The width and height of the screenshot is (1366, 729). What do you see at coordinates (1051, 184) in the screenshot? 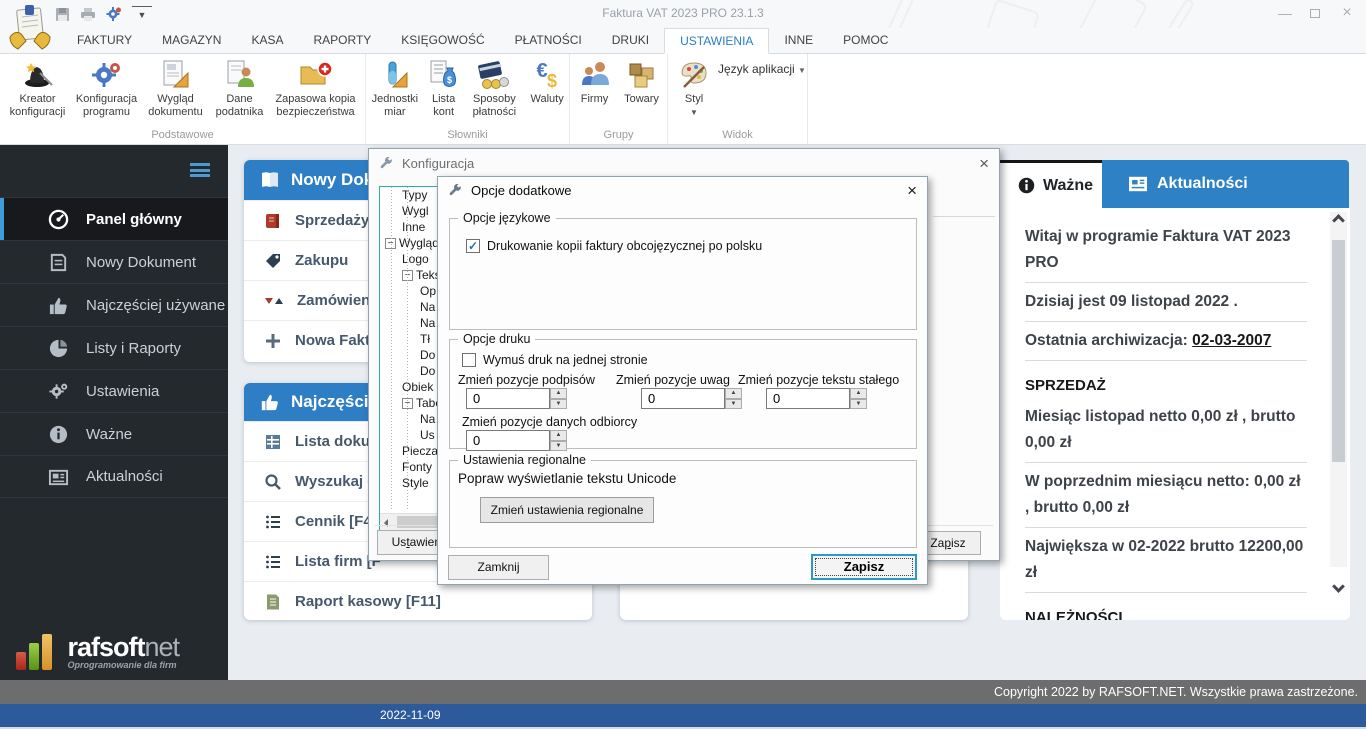
I see `tab-wazne: Ważne` at bounding box center [1051, 184].